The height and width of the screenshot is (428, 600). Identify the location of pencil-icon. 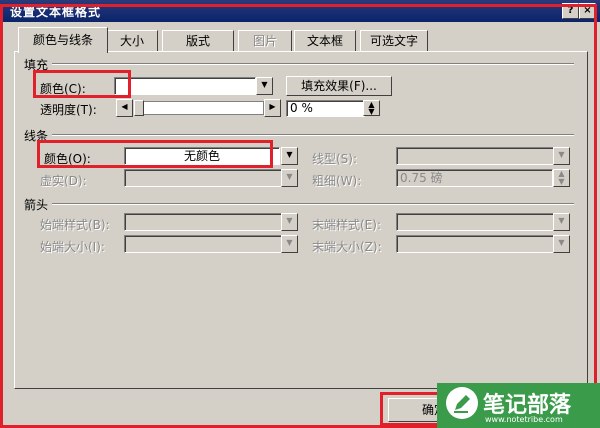
(462, 403).